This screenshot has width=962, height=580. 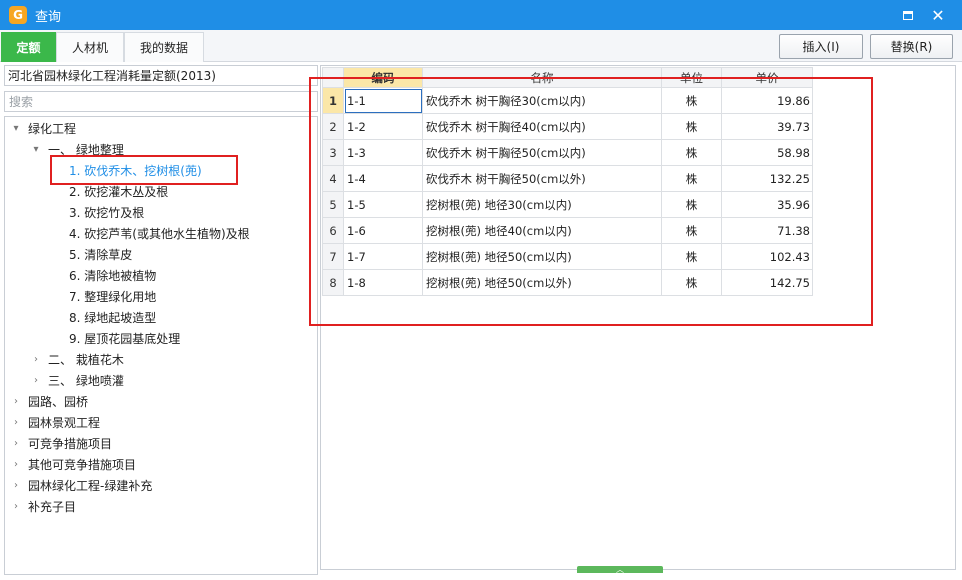 I want to click on table-row: 6 1-6 挖树根(蔸) 地径40(cm以内) 株 71.38, so click(x=567, y=230).